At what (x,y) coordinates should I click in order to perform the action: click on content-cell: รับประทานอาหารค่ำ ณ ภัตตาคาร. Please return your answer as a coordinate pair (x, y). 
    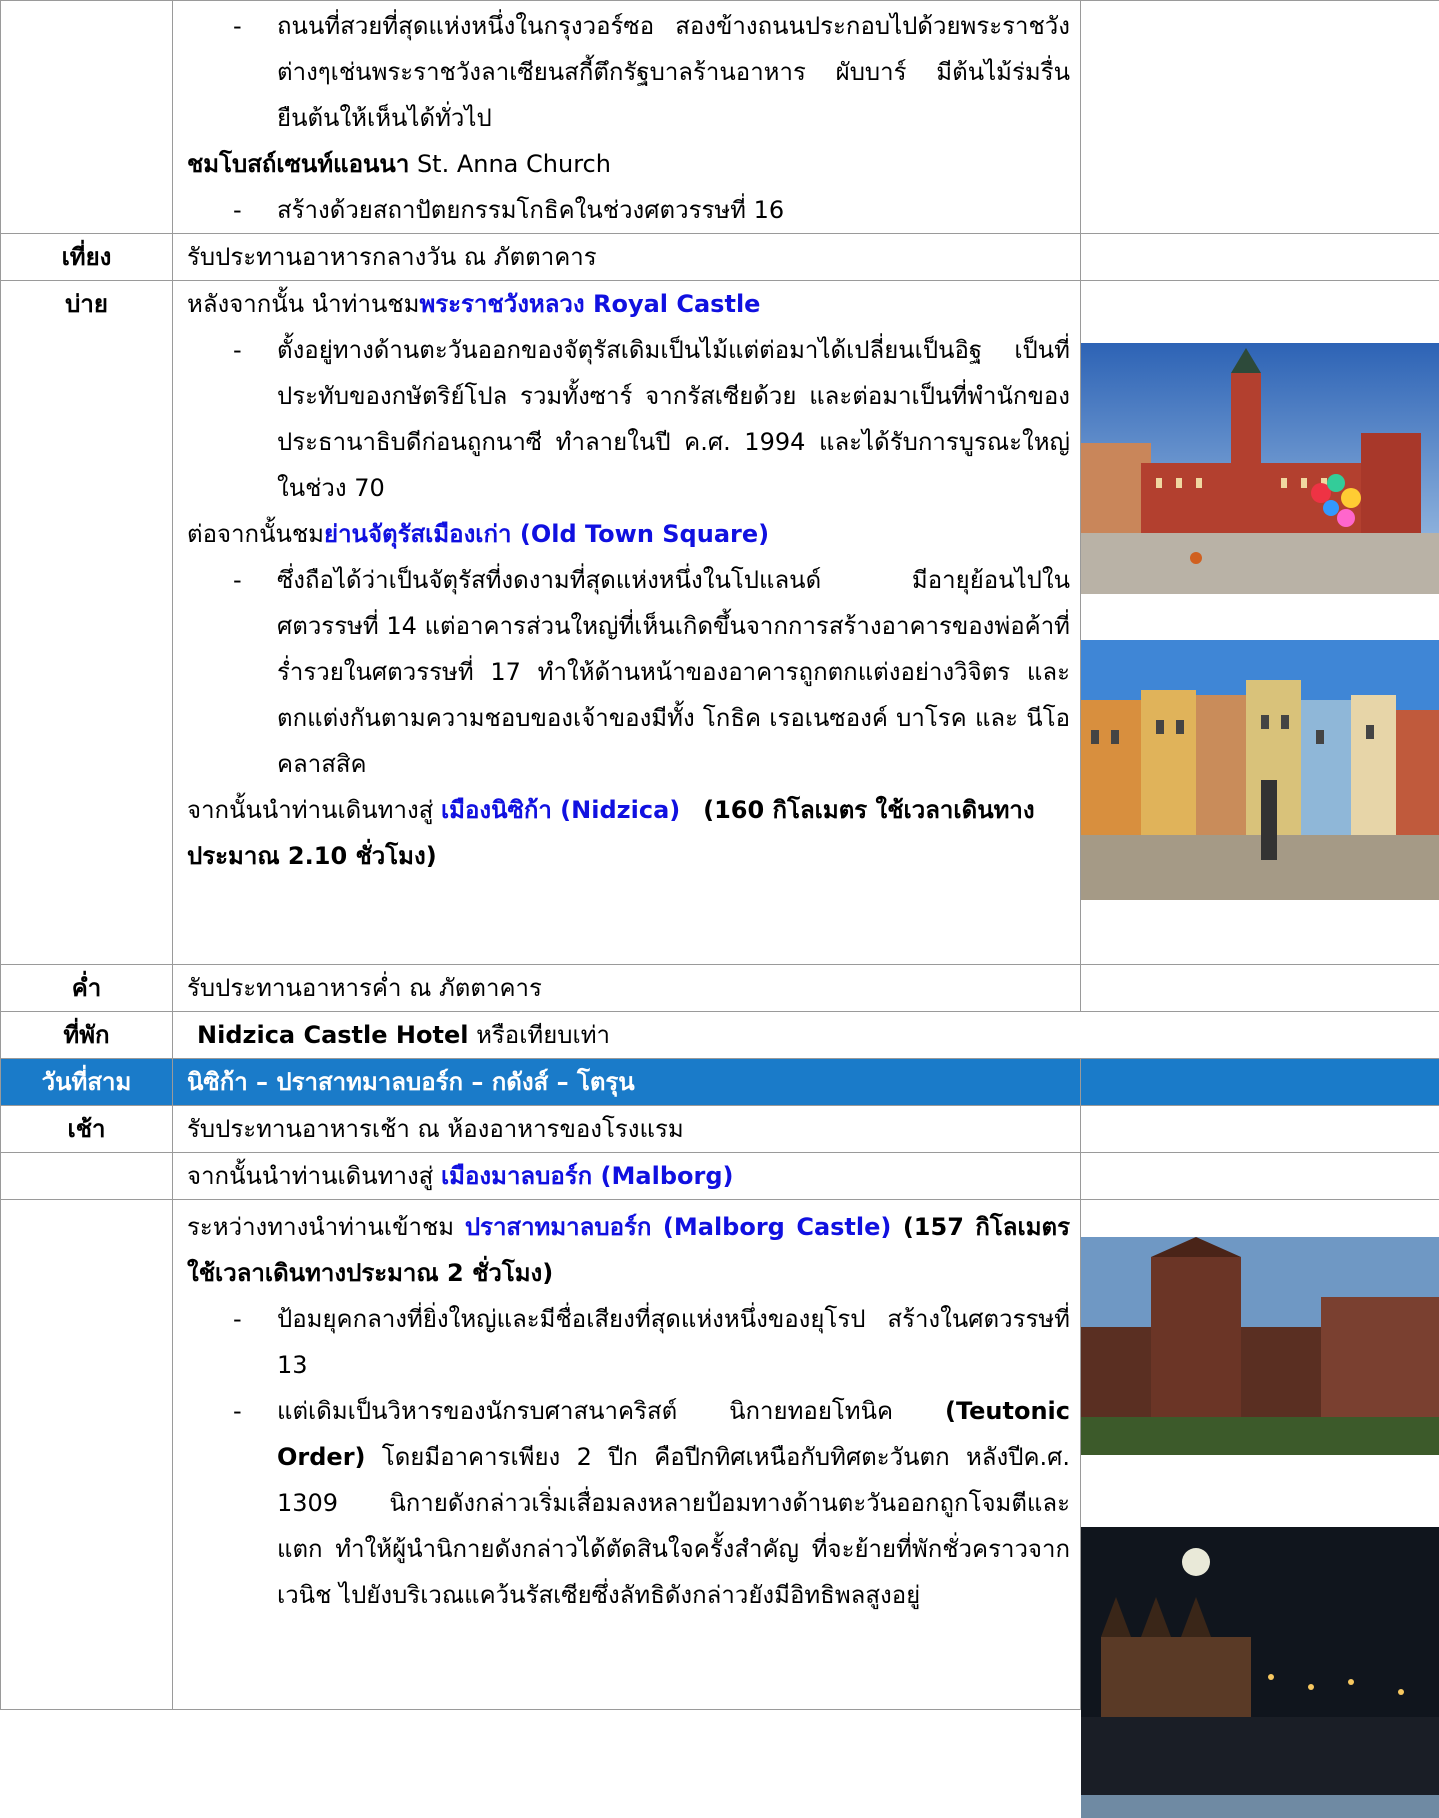
    Looking at the image, I should click on (626, 988).